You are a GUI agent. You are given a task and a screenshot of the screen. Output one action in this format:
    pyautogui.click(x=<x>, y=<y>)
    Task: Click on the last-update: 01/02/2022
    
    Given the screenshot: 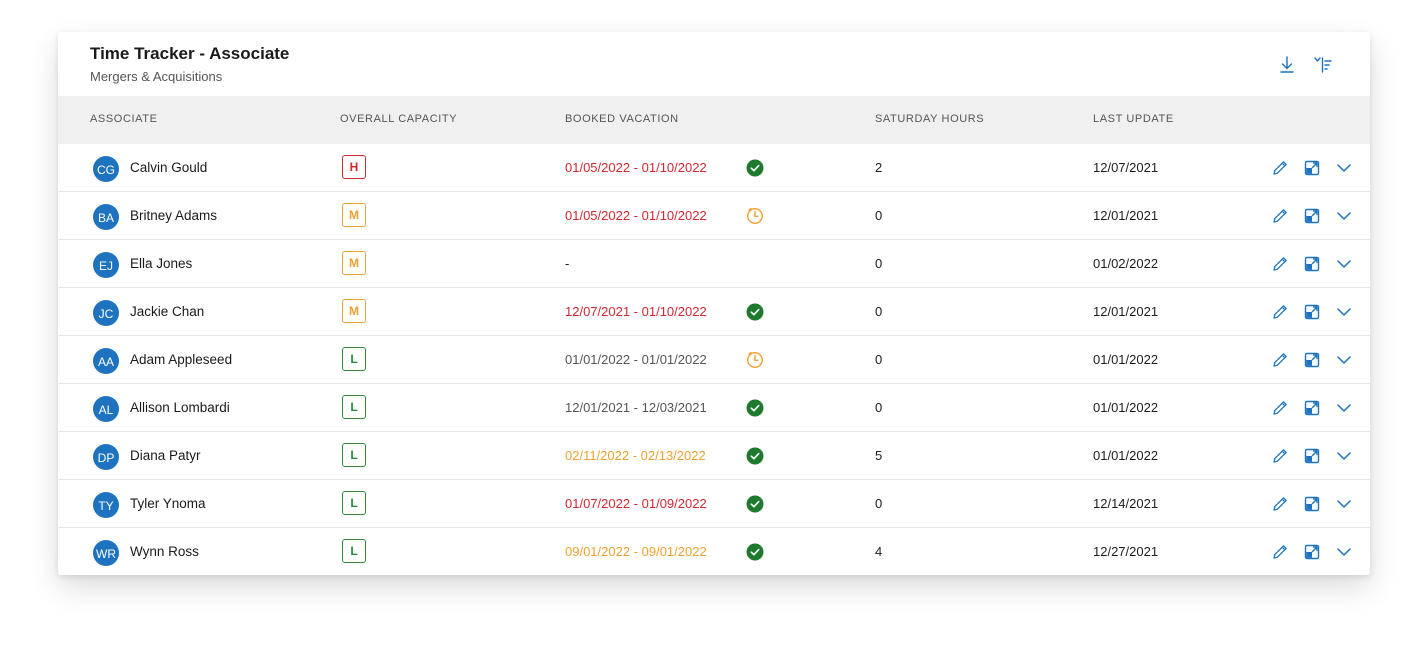 What is the action you would take?
    pyautogui.click(x=1126, y=263)
    